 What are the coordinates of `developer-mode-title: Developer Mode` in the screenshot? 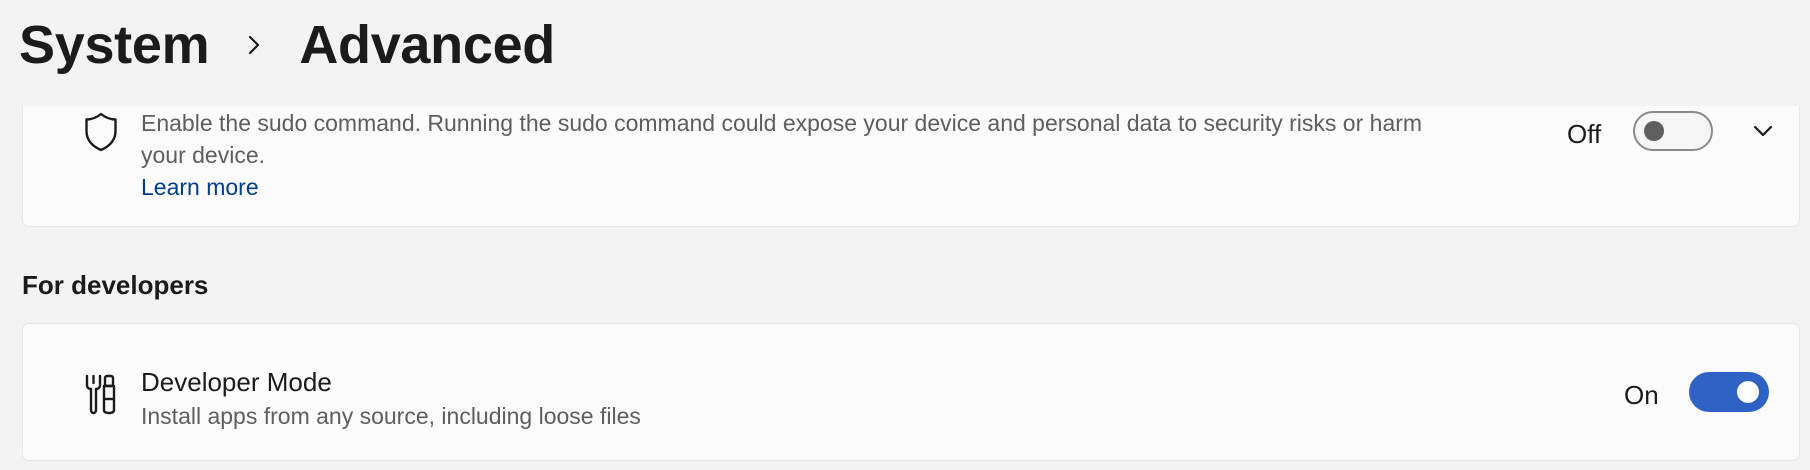 It's located at (236, 382).